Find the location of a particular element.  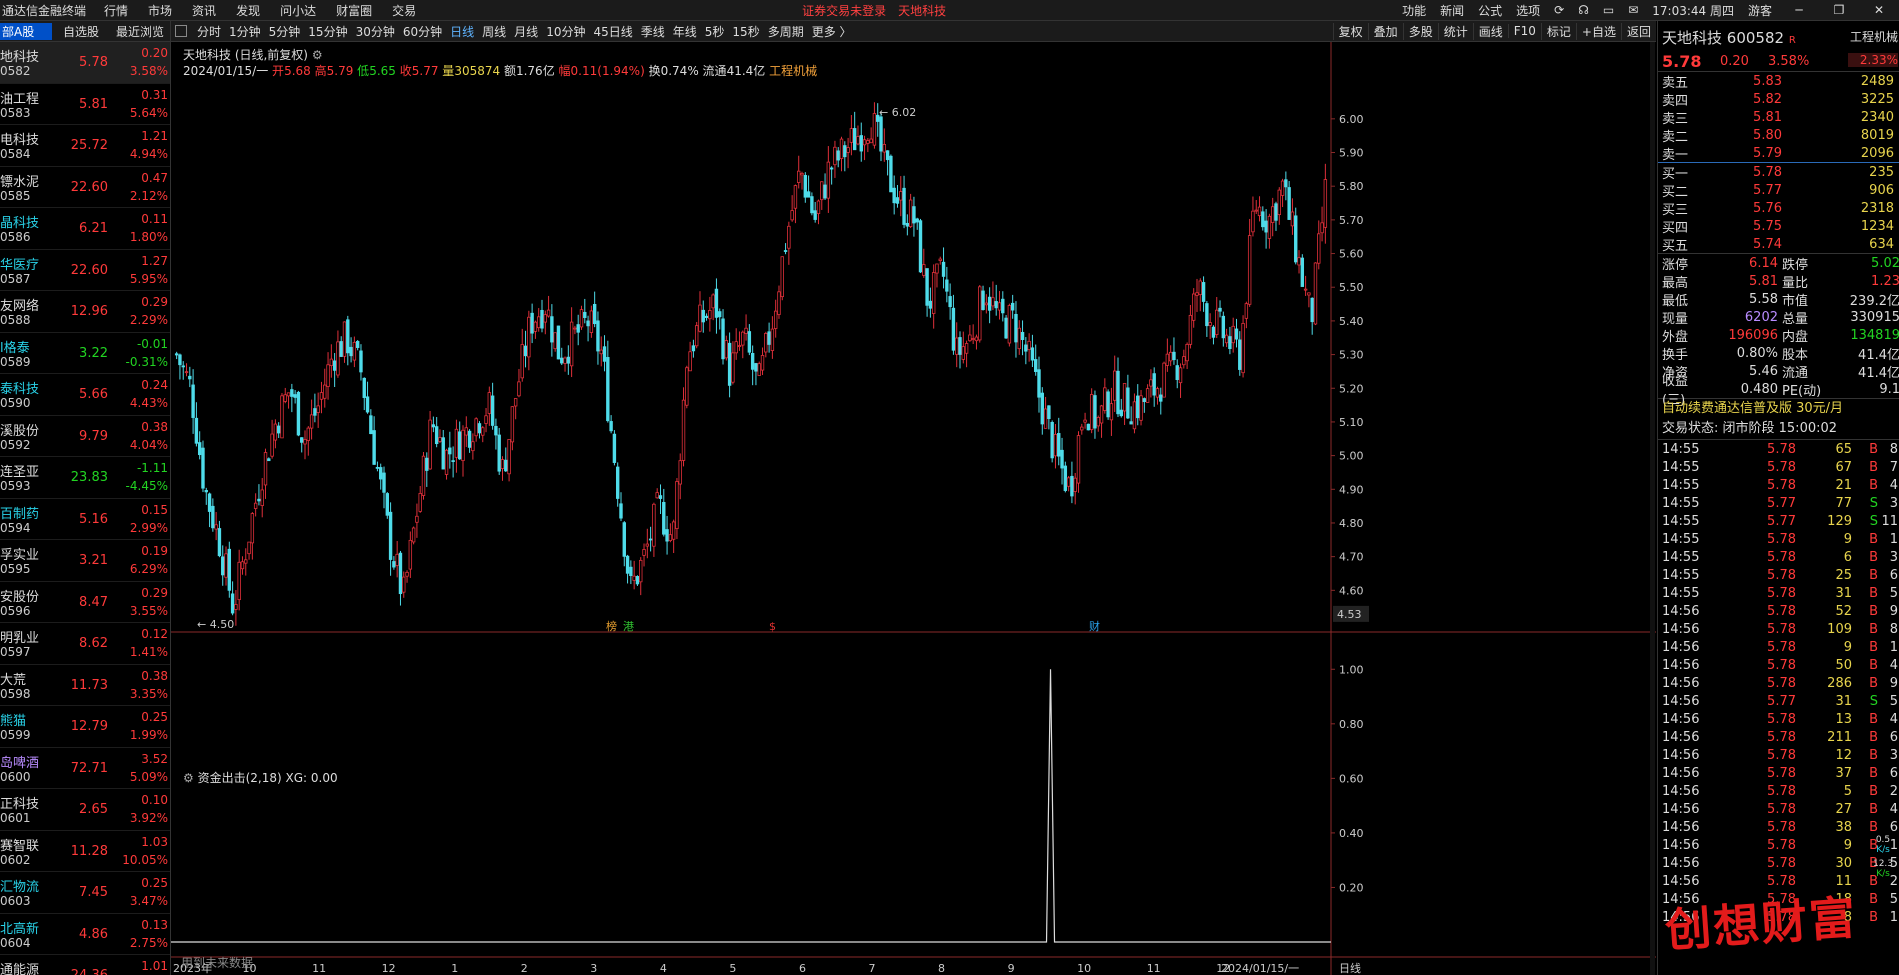

stock-row: 连圣亚 0593 23.83 -1.11 -4.45% is located at coordinates (85, 478).